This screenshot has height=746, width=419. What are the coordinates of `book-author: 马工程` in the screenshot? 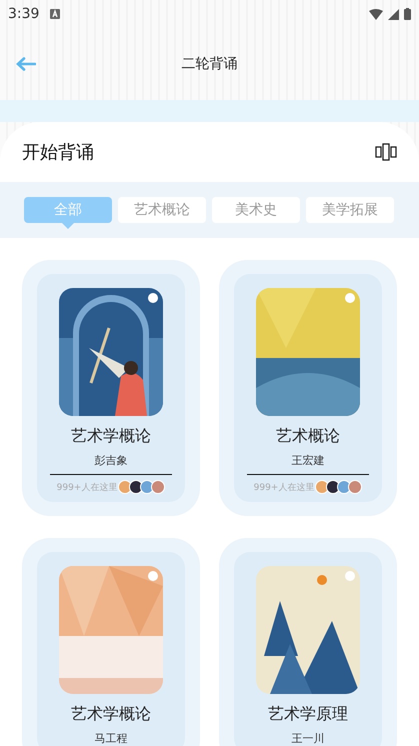 It's located at (111, 738).